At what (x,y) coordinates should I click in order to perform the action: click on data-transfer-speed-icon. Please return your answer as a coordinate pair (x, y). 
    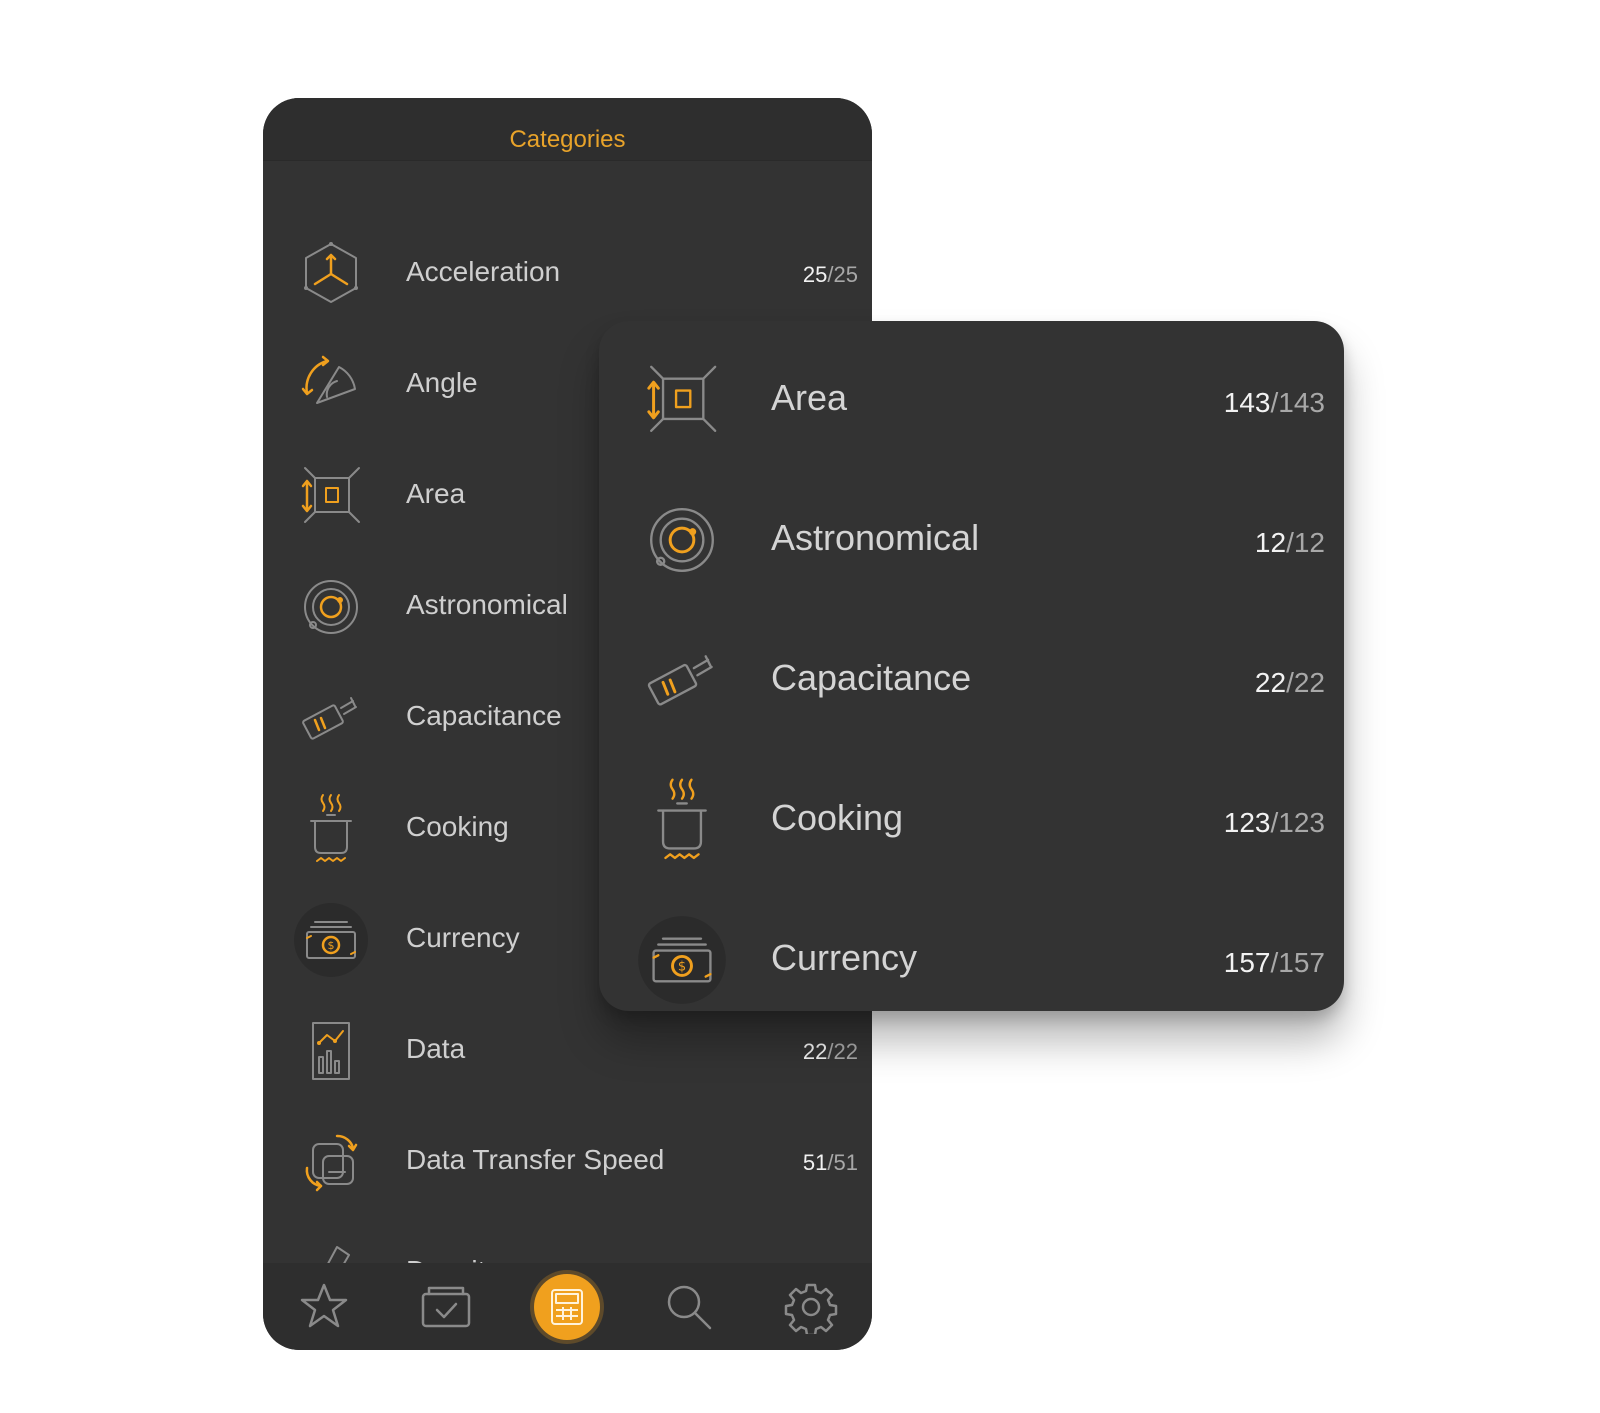
    Looking at the image, I should click on (331, 1162).